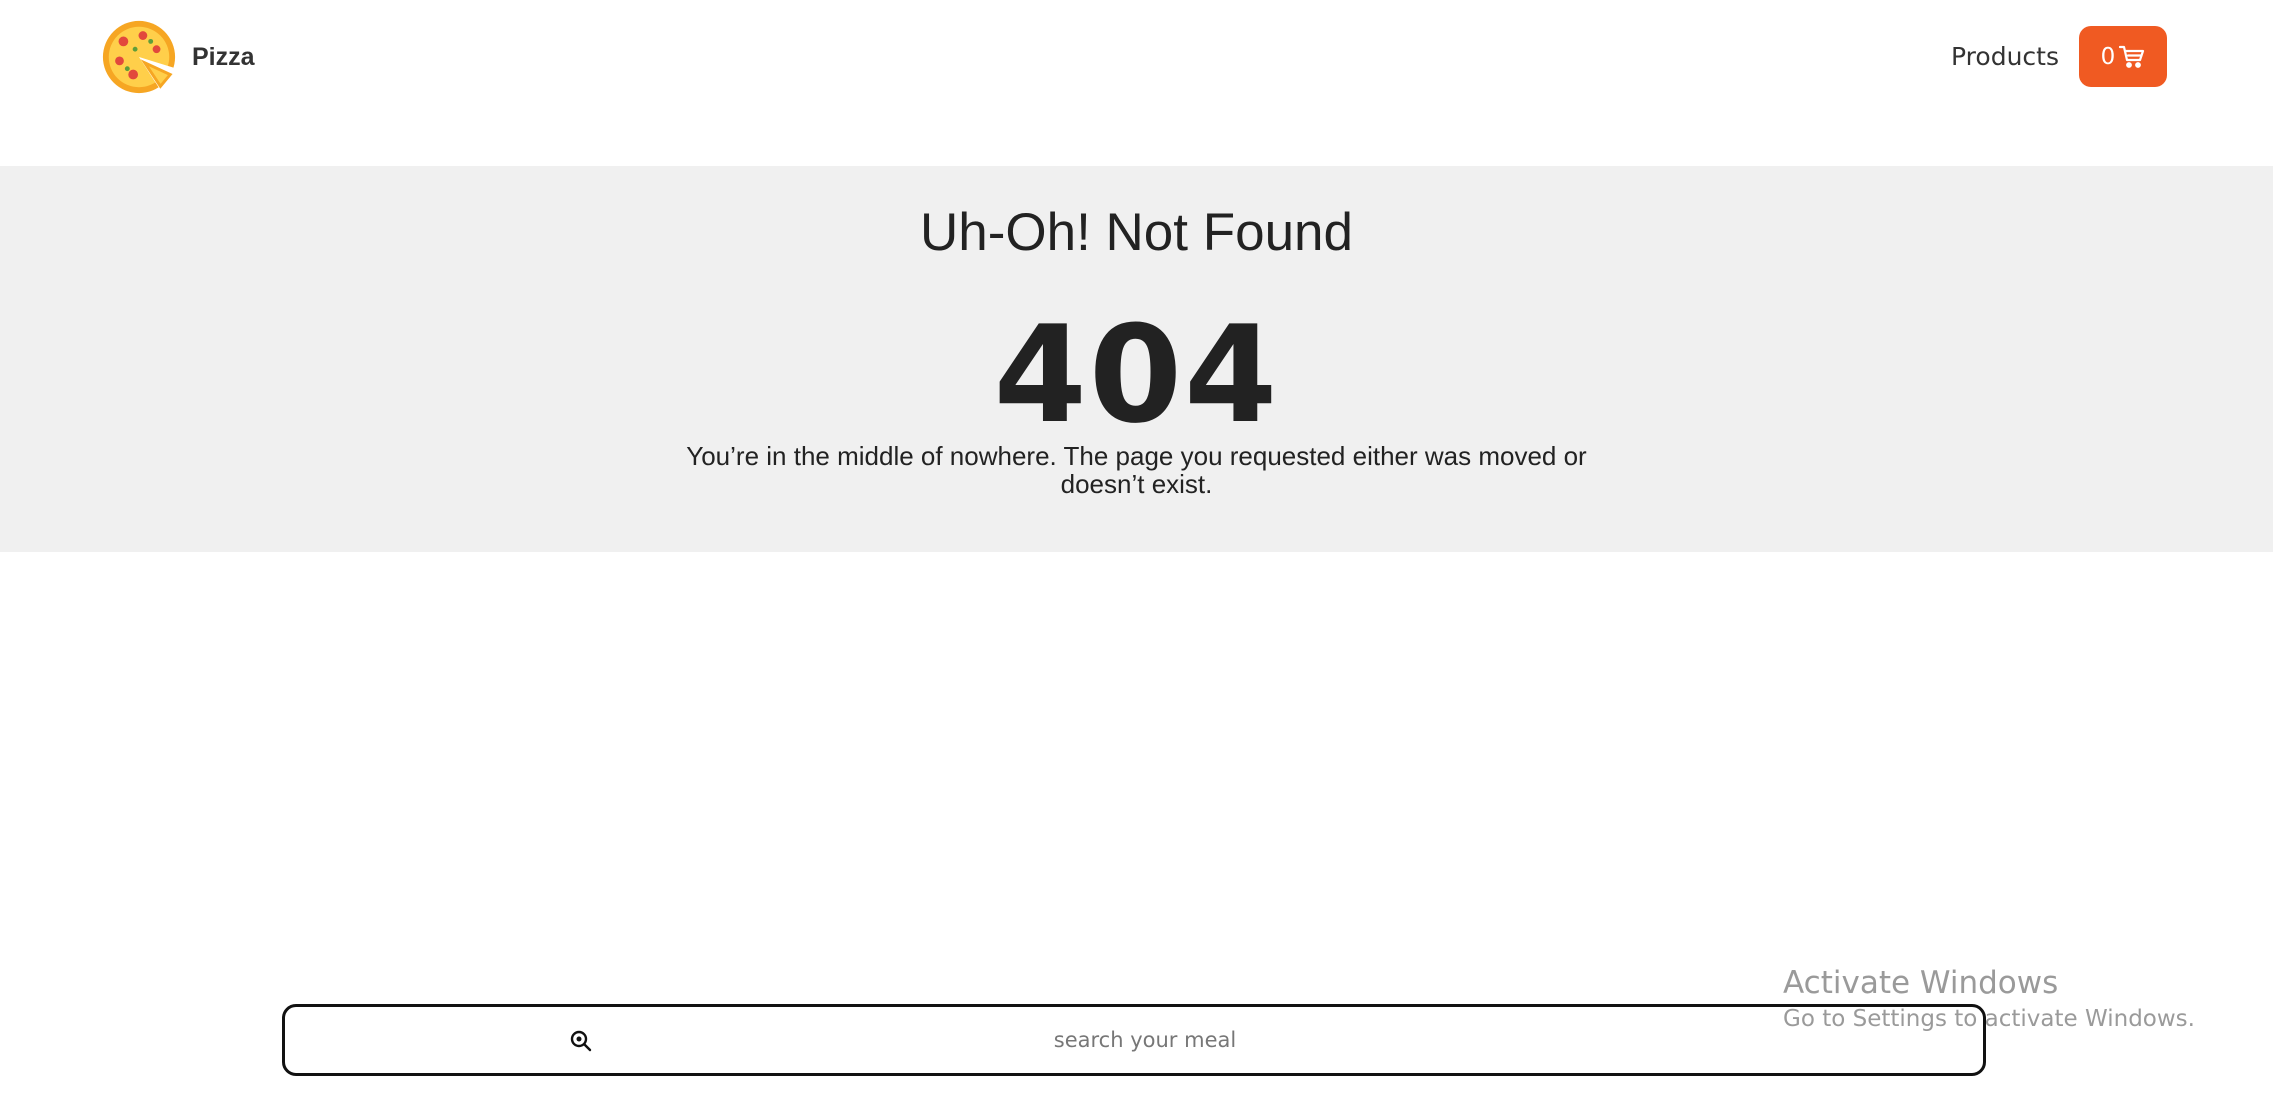  I want to click on cart-button: 0, so click(2123, 56).